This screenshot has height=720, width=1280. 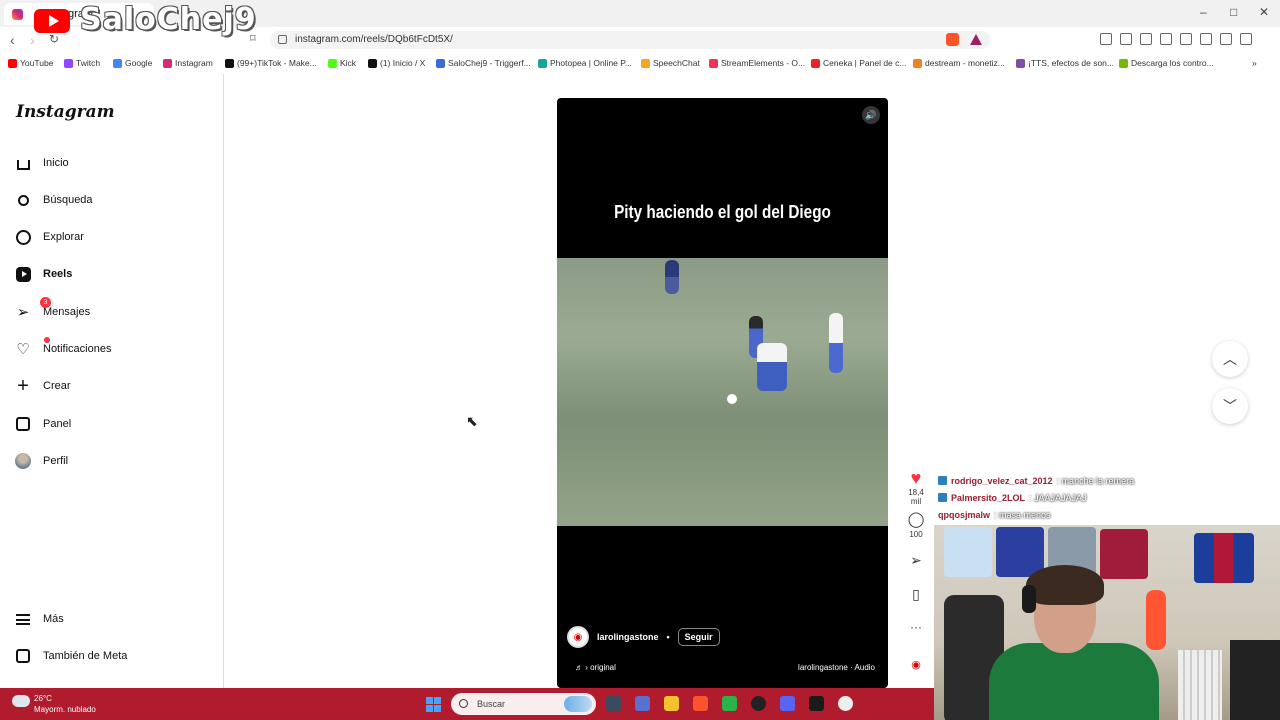 What do you see at coordinates (472, 421) in the screenshot?
I see `mouse-cursor-icon: ⬉` at bounding box center [472, 421].